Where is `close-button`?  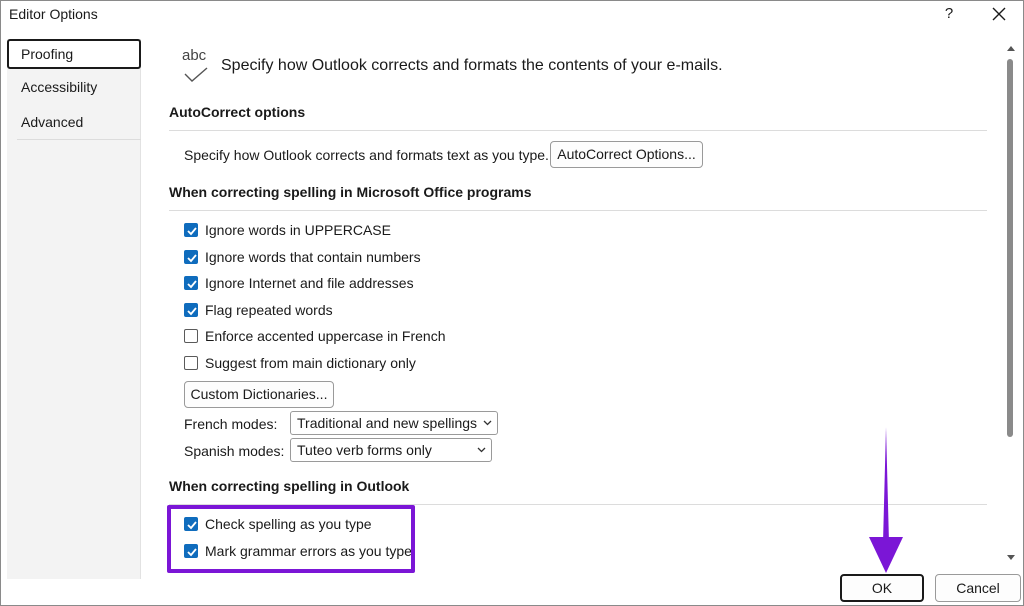
close-button is located at coordinates (999, 14).